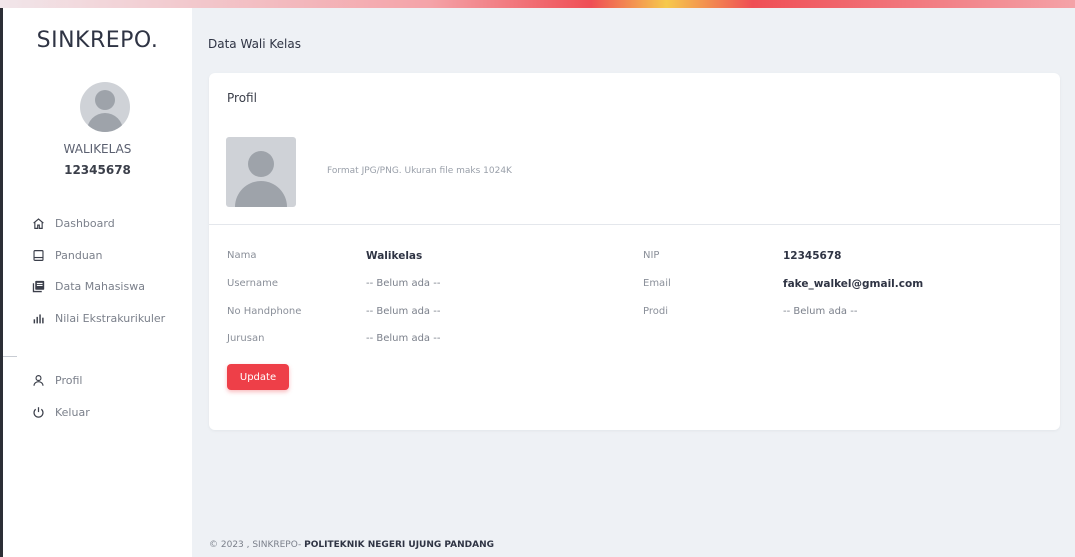  What do you see at coordinates (97, 40) in the screenshot?
I see `brand-logo: SINKREPO.` at bounding box center [97, 40].